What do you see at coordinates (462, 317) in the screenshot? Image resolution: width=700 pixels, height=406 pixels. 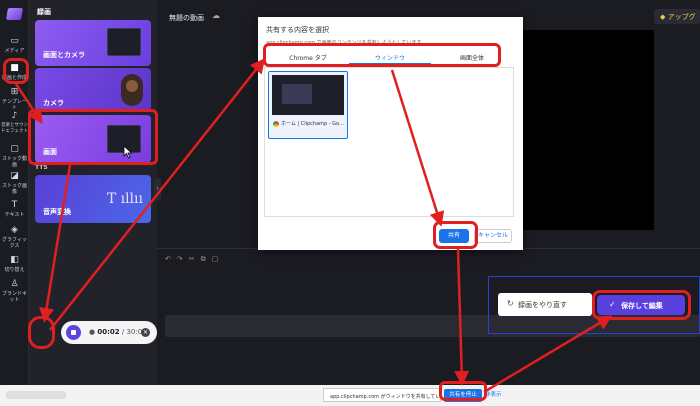 I see `arrow-share-to-stop` at bounding box center [462, 317].